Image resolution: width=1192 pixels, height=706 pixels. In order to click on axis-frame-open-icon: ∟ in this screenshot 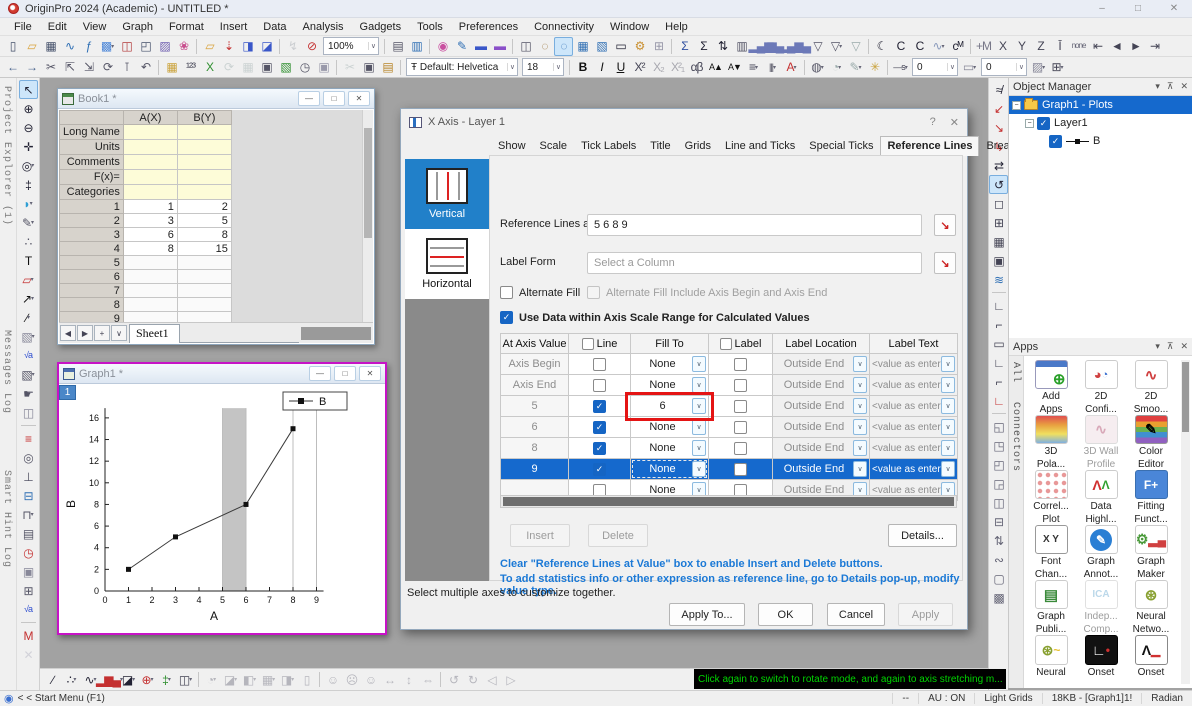, I will do `click(998, 362)`.